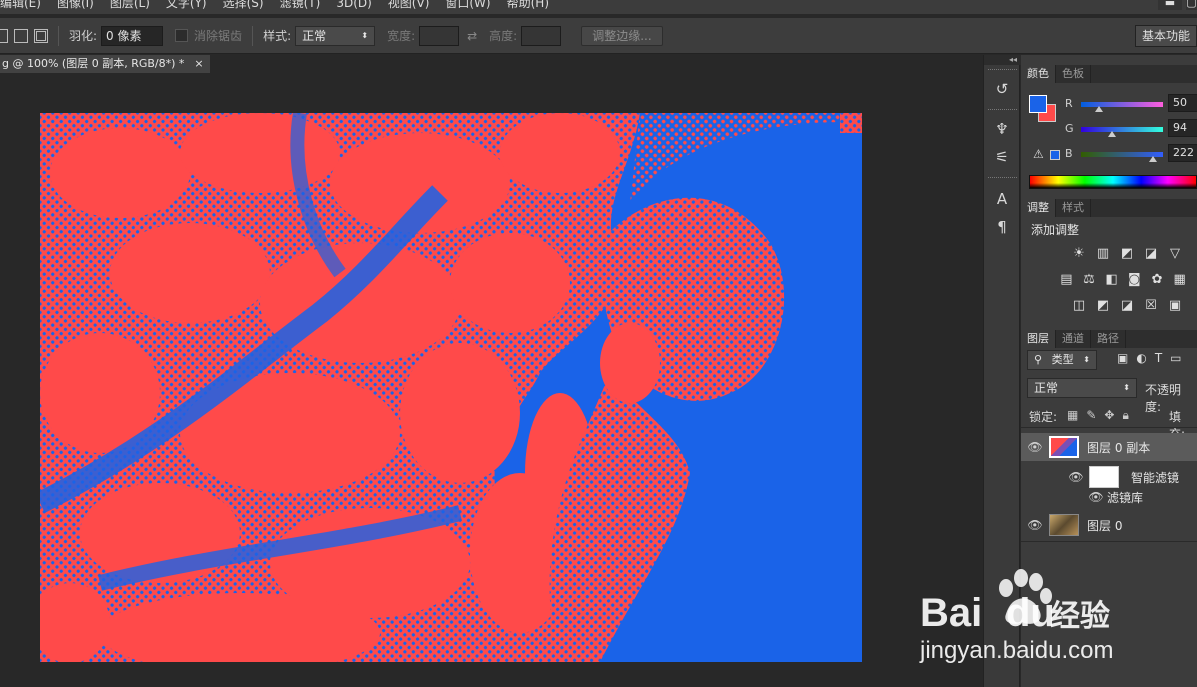  What do you see at coordinates (1134, 280) in the screenshot?
I see `photo-filter-icon: ◙` at bounding box center [1134, 280].